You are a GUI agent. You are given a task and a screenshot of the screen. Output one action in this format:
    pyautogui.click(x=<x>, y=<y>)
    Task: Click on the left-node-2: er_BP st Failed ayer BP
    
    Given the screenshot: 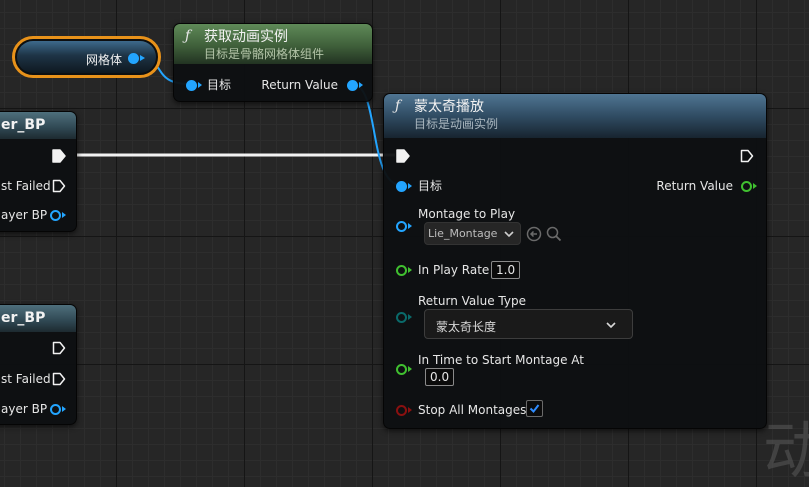 What is the action you would take?
    pyautogui.click(x=38, y=364)
    